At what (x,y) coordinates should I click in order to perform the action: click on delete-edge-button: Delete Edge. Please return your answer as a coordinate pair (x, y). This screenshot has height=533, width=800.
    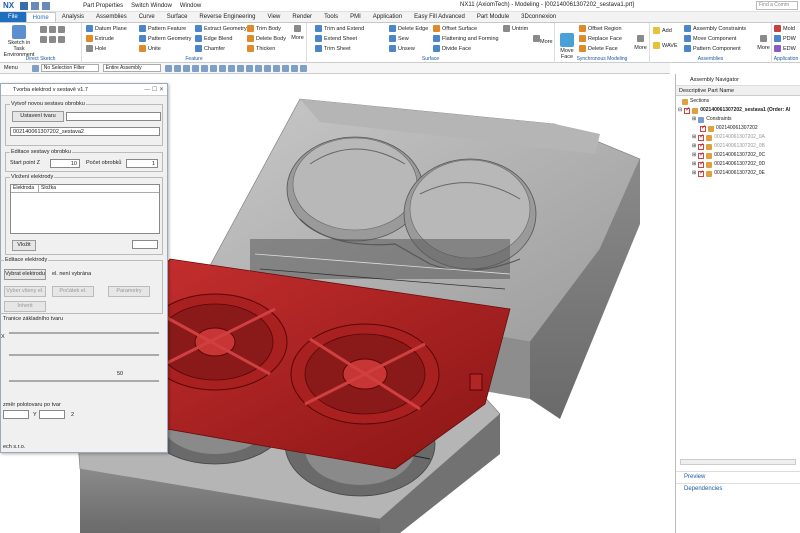
    Looking at the image, I should click on (408, 28).